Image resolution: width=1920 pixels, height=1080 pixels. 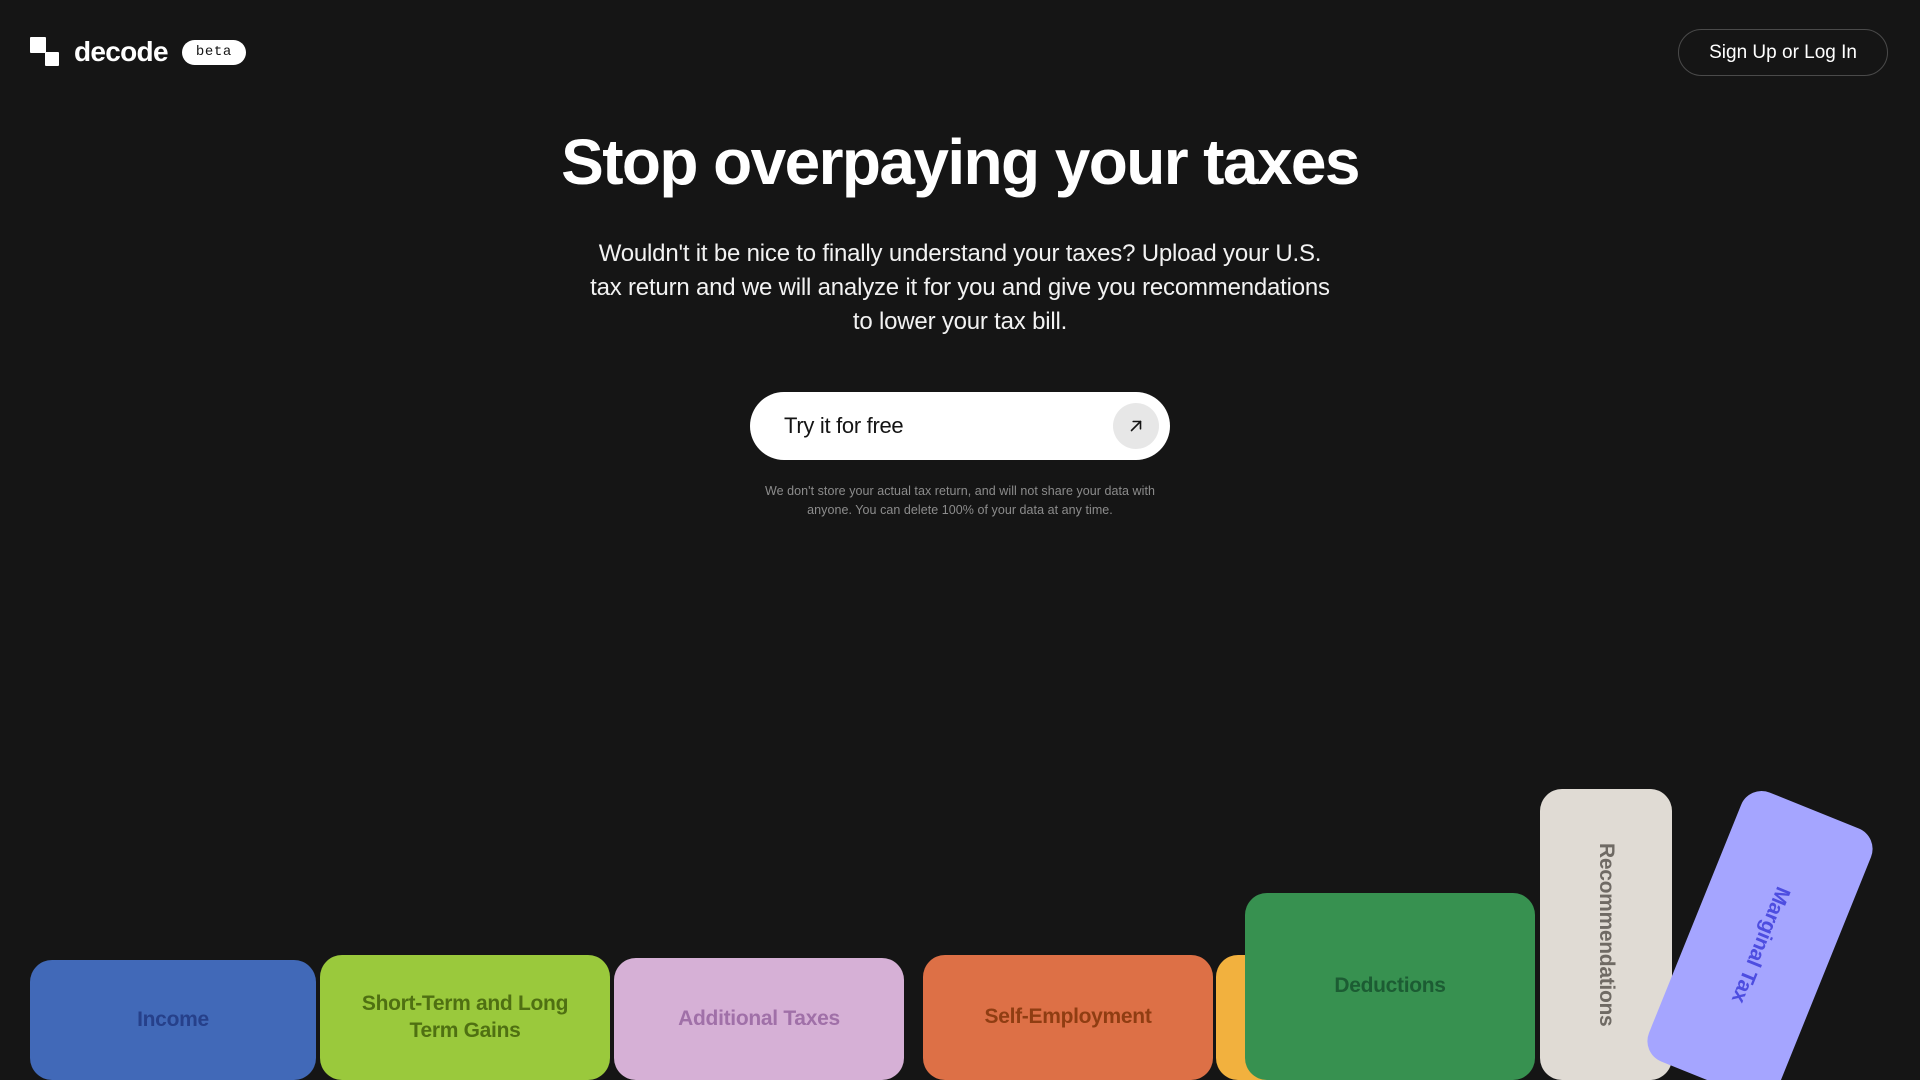 I want to click on category-card-label: Self-Employment, so click(x=1068, y=1017).